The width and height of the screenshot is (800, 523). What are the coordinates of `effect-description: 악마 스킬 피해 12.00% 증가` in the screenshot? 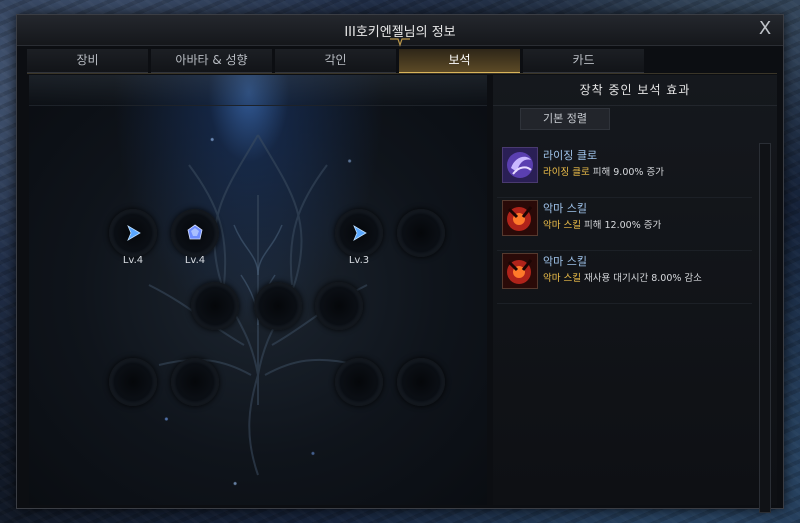 It's located at (602, 224).